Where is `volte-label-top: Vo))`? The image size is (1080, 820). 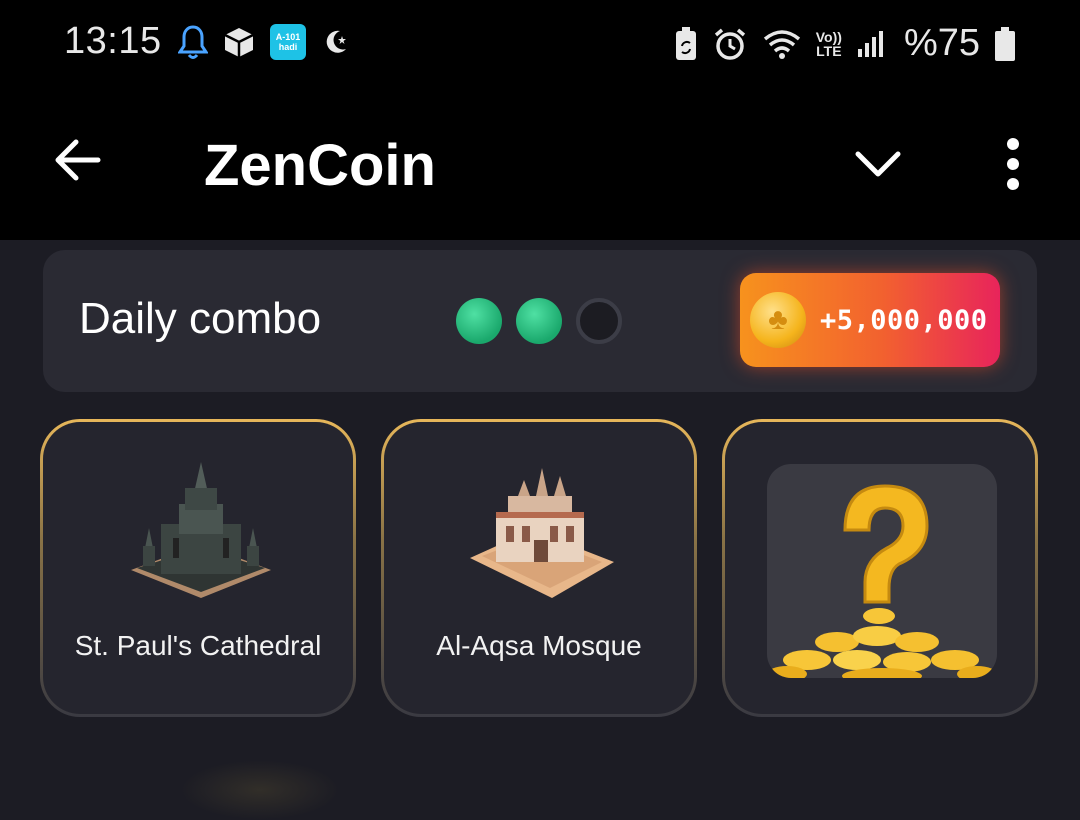 volte-label-top: Vo)) is located at coordinates (828, 36).